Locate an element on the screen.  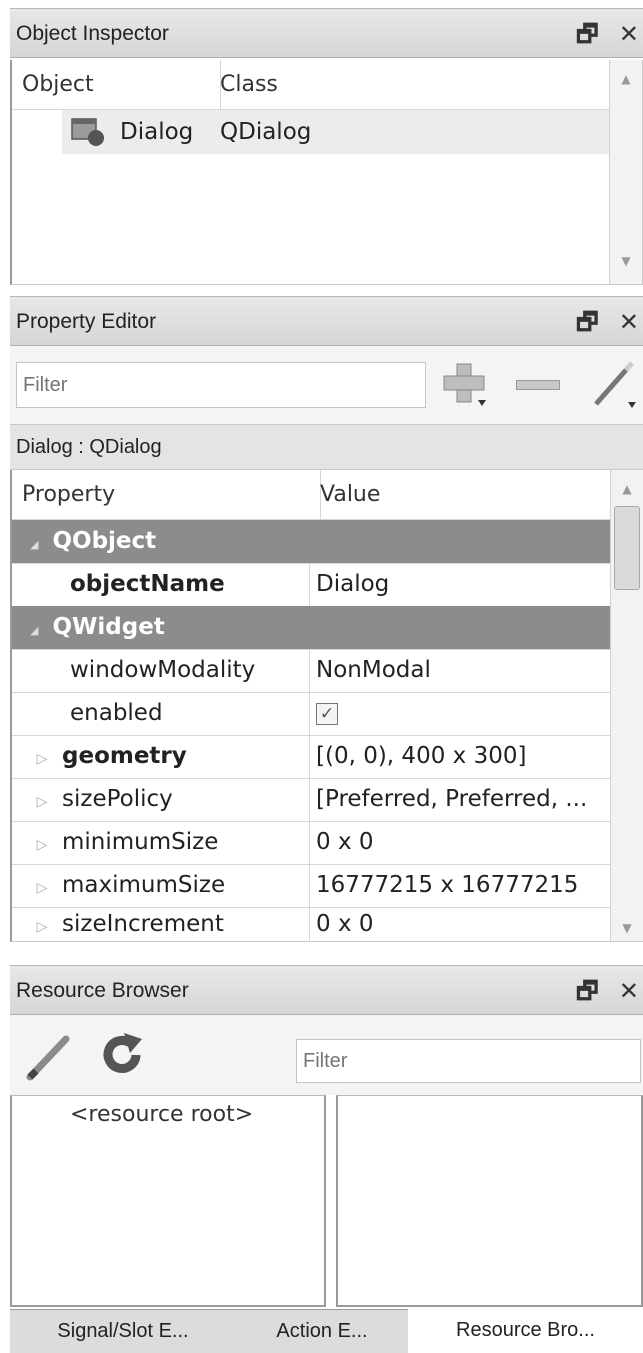
property-group-qwidget: ◢ QWidget is located at coordinates (311, 628).